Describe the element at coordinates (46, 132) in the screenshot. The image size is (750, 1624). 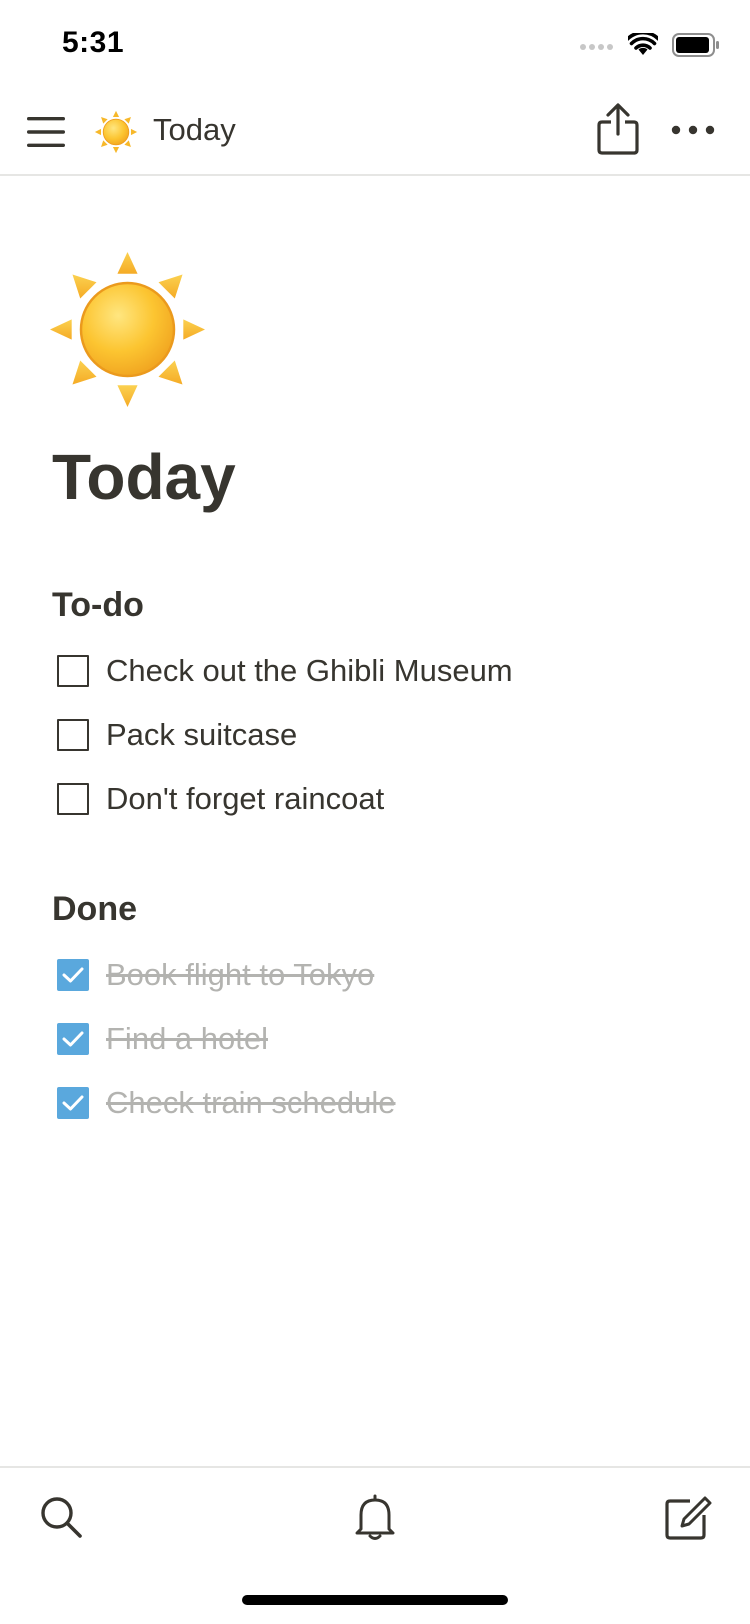
I see `hamburger-menu-icon` at that location.